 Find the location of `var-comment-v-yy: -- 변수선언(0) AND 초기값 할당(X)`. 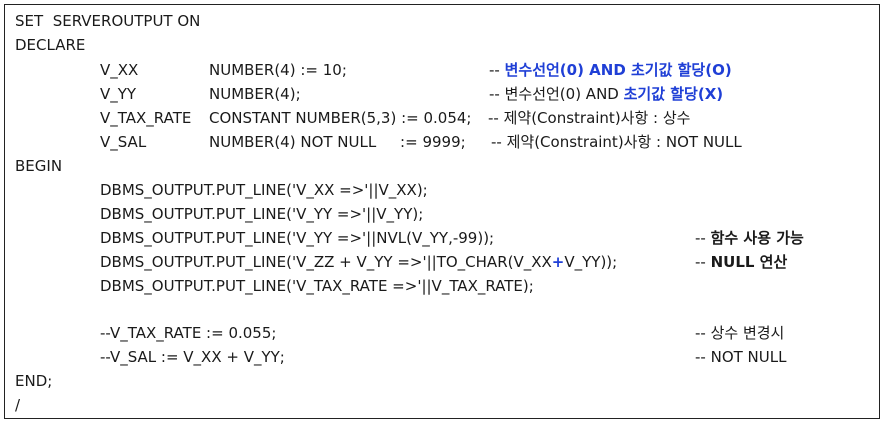

var-comment-v-yy: -- 변수선언(0) AND 초기값 할당(X) is located at coordinates (606, 94).